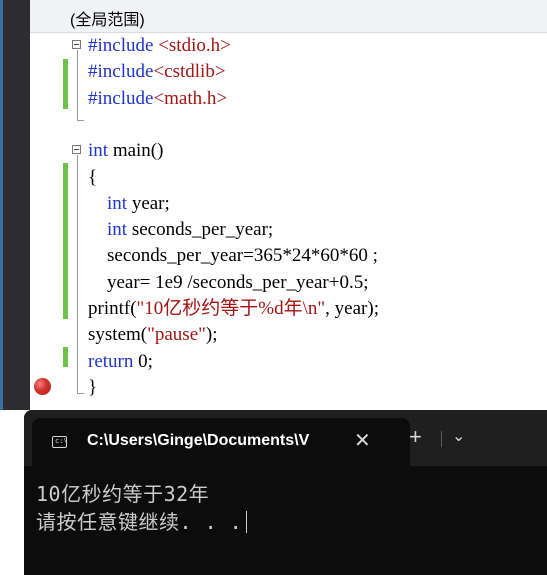 This screenshot has width=547, height=575. What do you see at coordinates (415, 437) in the screenshot?
I see `new-tab-button: +` at bounding box center [415, 437].